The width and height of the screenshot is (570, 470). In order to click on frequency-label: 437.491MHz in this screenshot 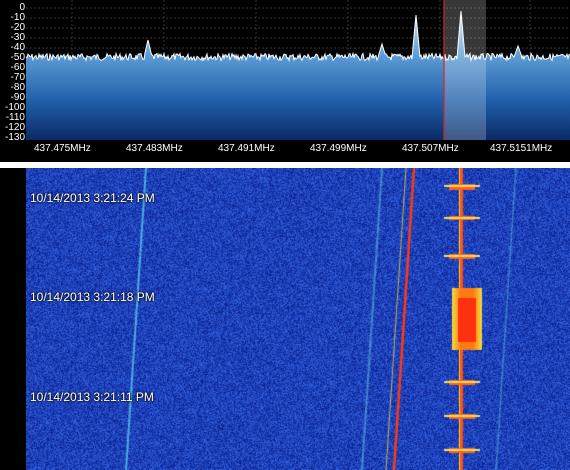, I will do `click(246, 148)`.